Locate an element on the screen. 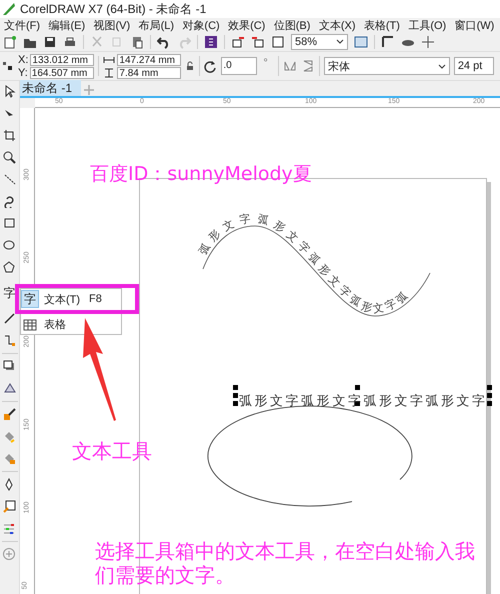 The image size is (500, 594). app-logo-icon is located at coordinates (9, 9).